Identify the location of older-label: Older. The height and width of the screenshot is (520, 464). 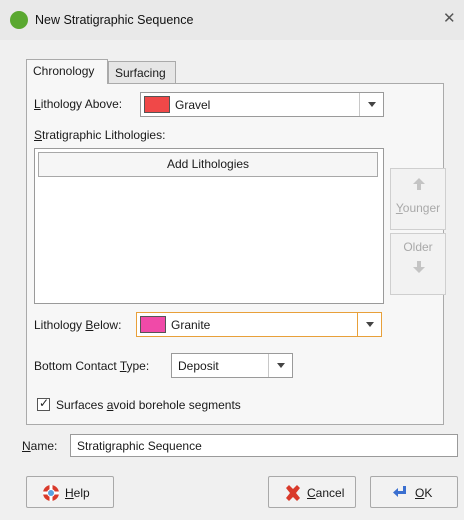
(418, 247).